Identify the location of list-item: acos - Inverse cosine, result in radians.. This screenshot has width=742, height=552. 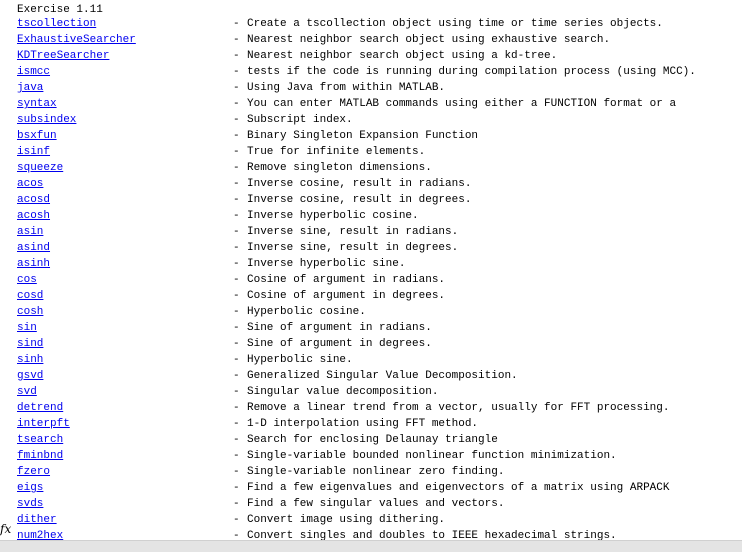
(371, 184).